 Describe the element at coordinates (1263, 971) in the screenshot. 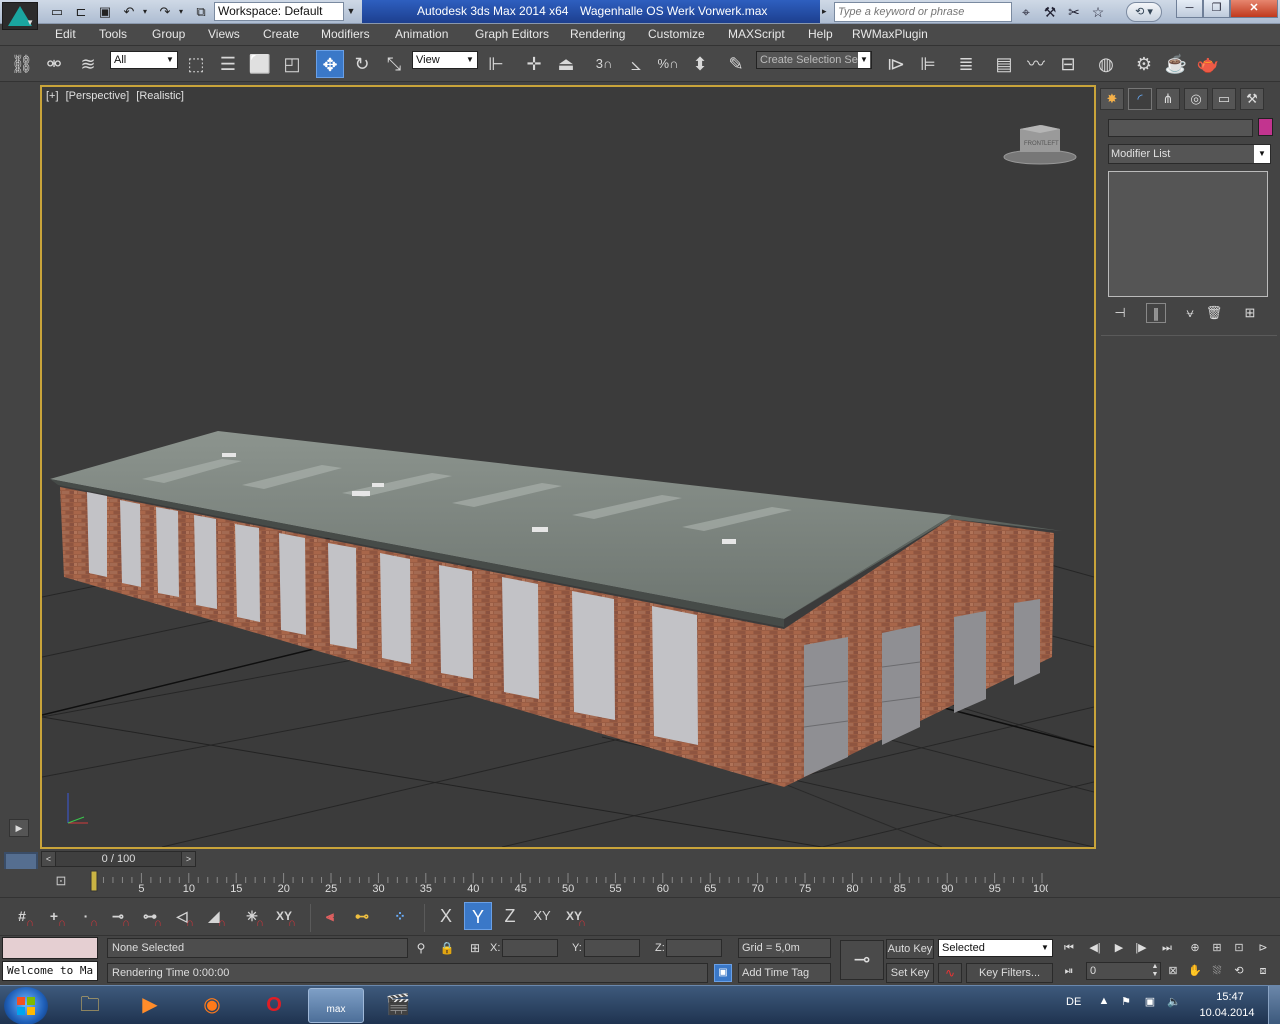

I see `maximize-viewport-icon: ⧈` at that location.